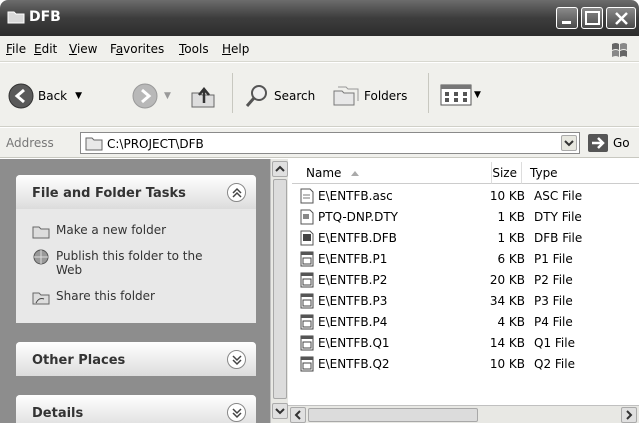 This screenshot has width=639, height=423. I want to click on vertical-scrollbar, so click(279, 291).